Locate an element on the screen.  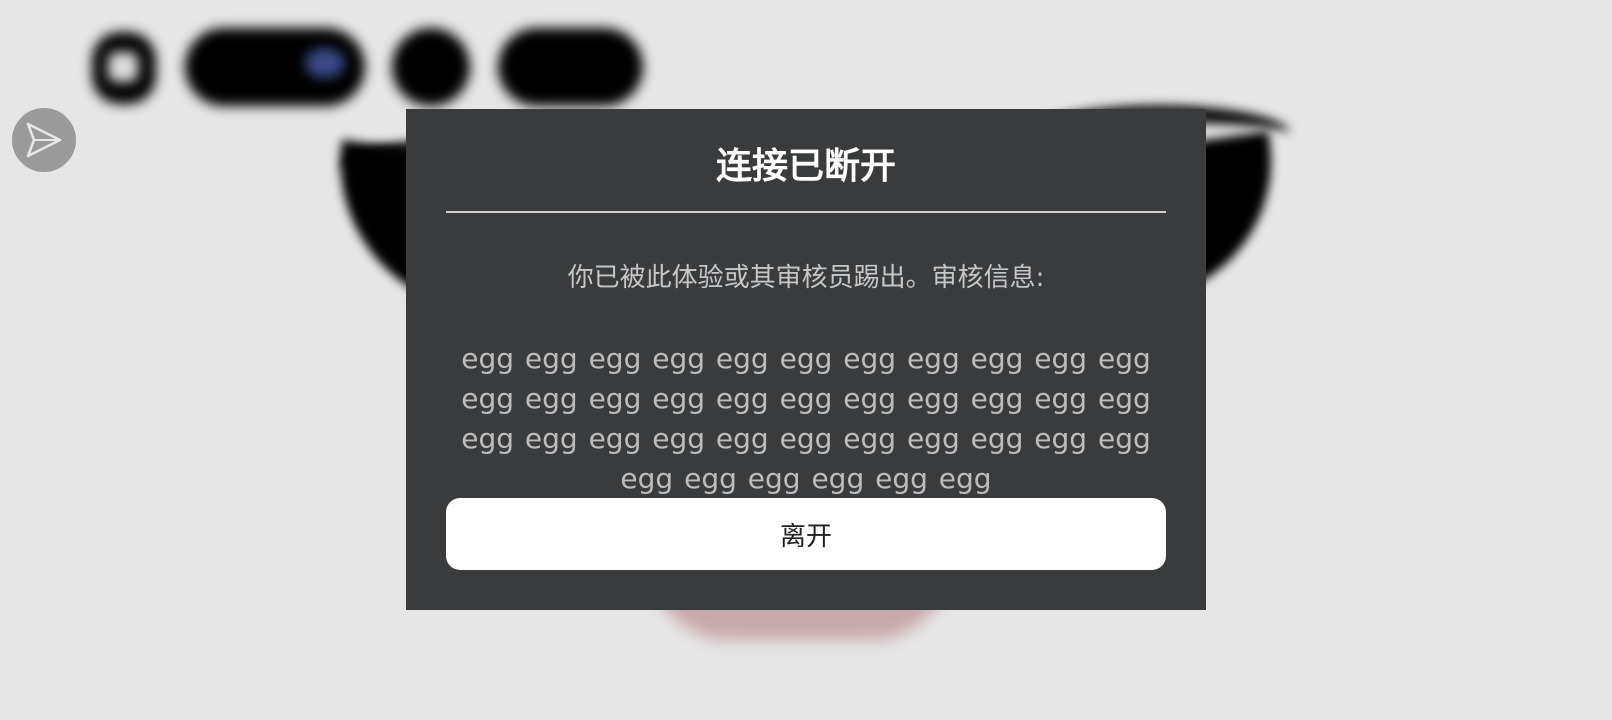
leave-button: 离开 is located at coordinates (806, 534).